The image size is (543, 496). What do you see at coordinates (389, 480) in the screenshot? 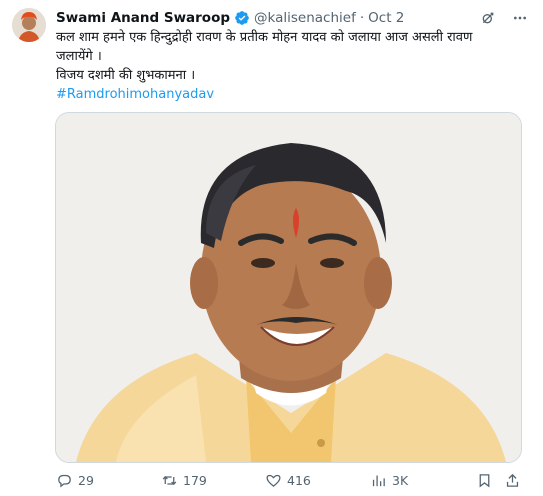
I see `views-button: 3K` at bounding box center [389, 480].